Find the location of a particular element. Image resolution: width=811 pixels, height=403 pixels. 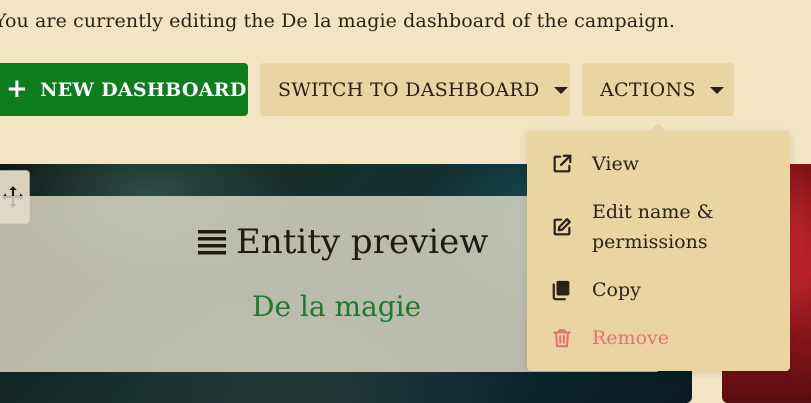

menu-item-copy: Copy is located at coordinates (658, 290).